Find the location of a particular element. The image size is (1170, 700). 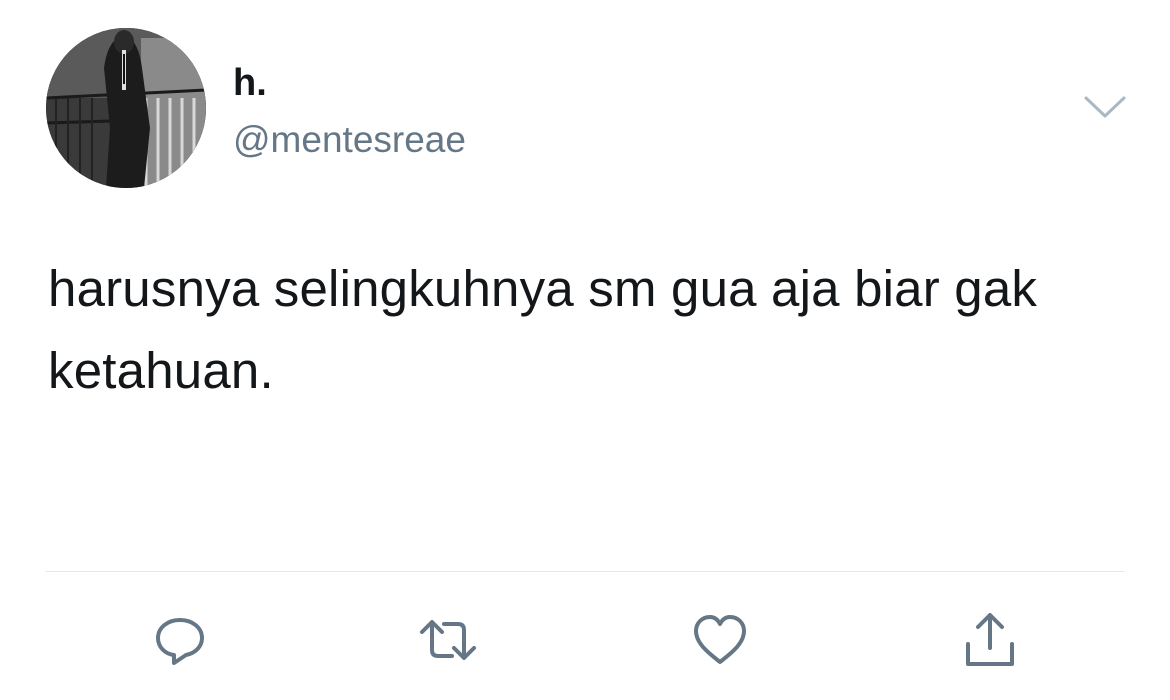

share-button is located at coordinates (990, 640).